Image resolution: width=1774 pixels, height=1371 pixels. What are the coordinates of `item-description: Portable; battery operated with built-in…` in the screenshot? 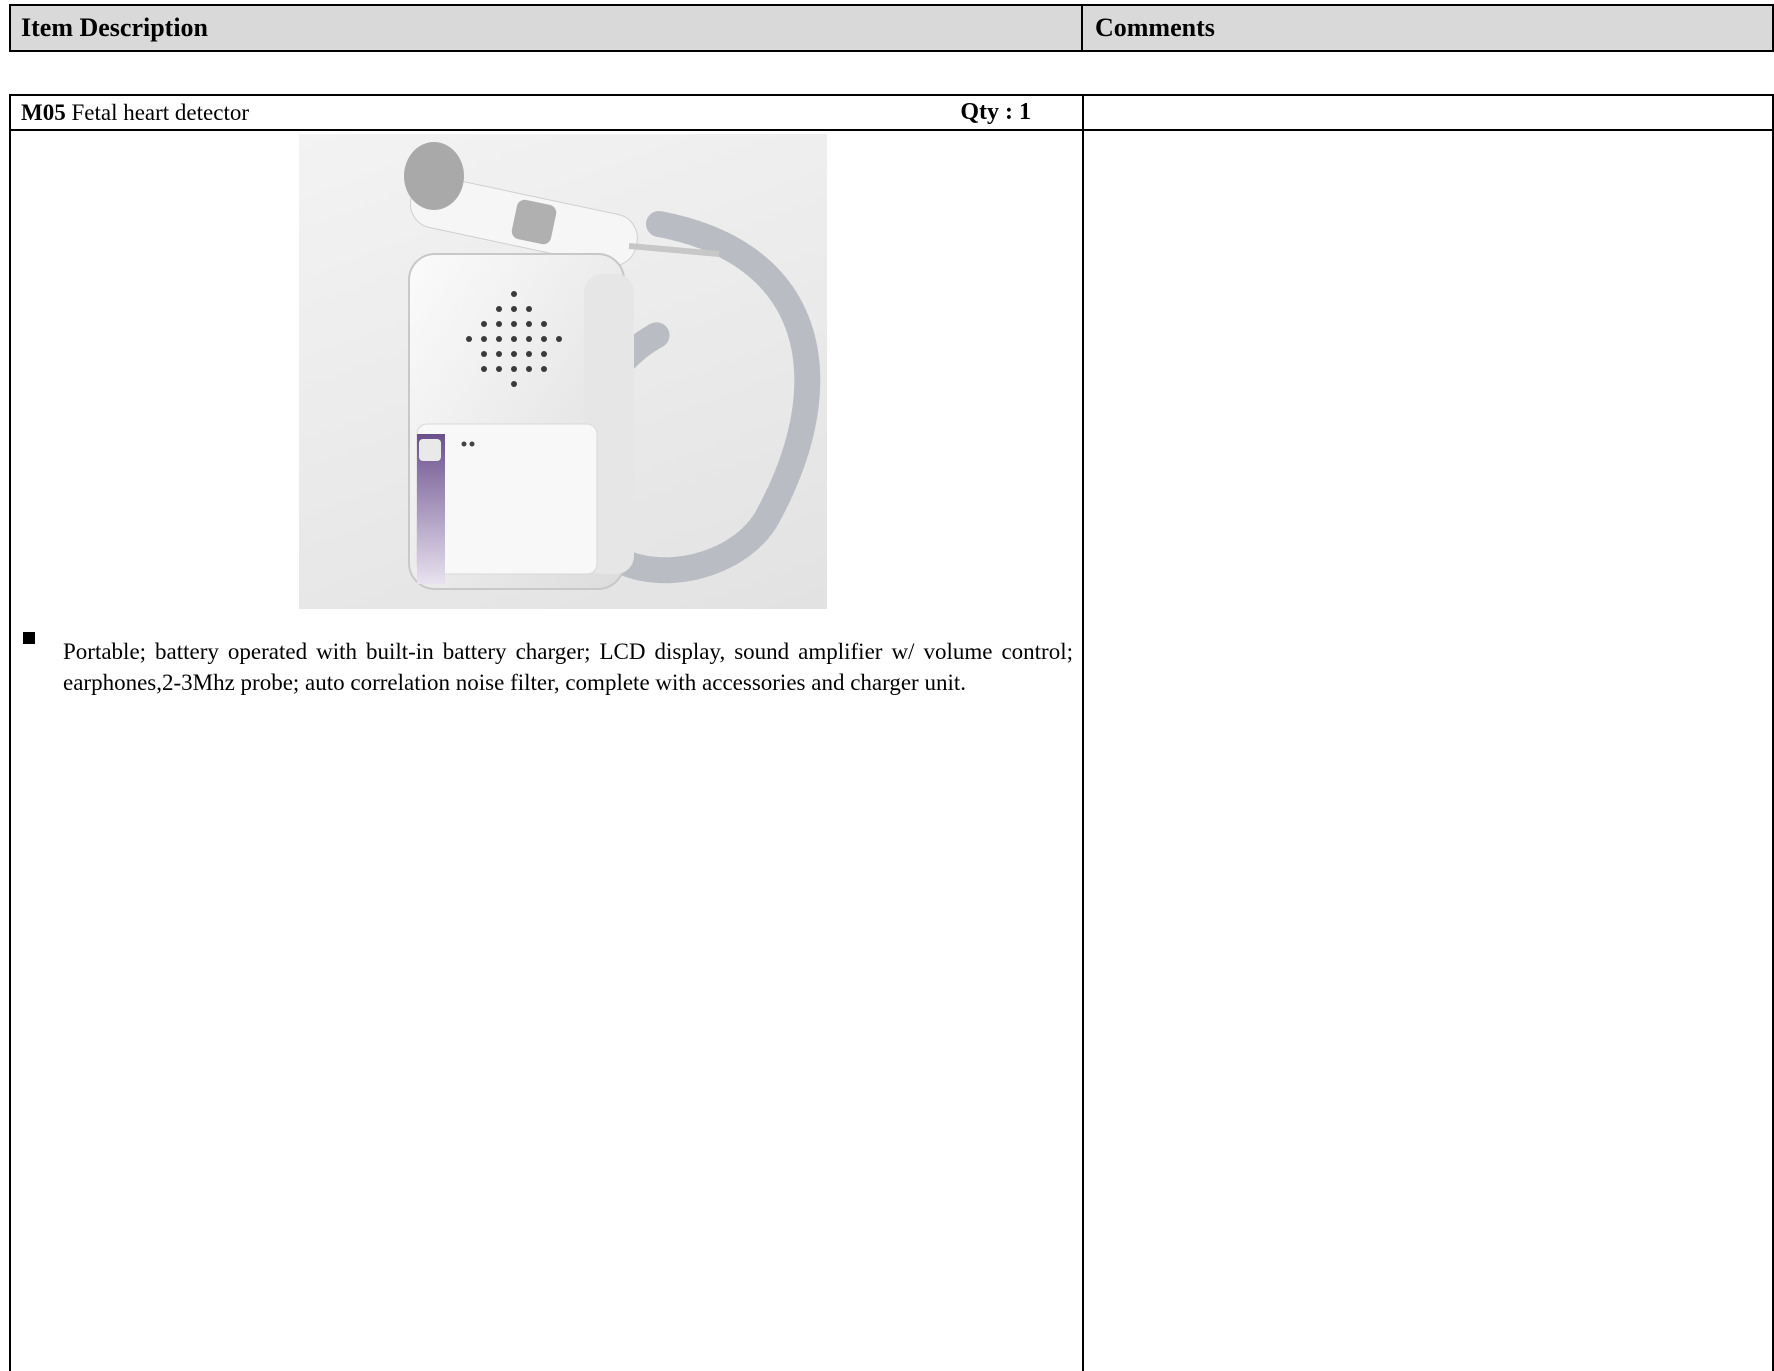 It's located at (568, 667).